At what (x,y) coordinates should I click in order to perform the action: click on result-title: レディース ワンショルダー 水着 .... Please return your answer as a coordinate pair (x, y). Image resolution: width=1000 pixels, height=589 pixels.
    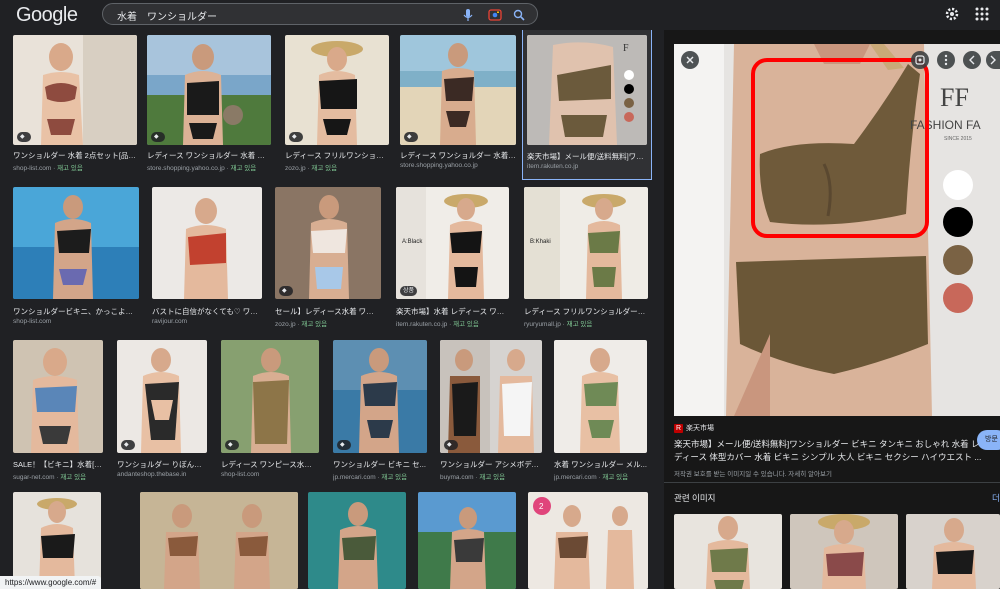
    Looking at the image, I should click on (458, 155).